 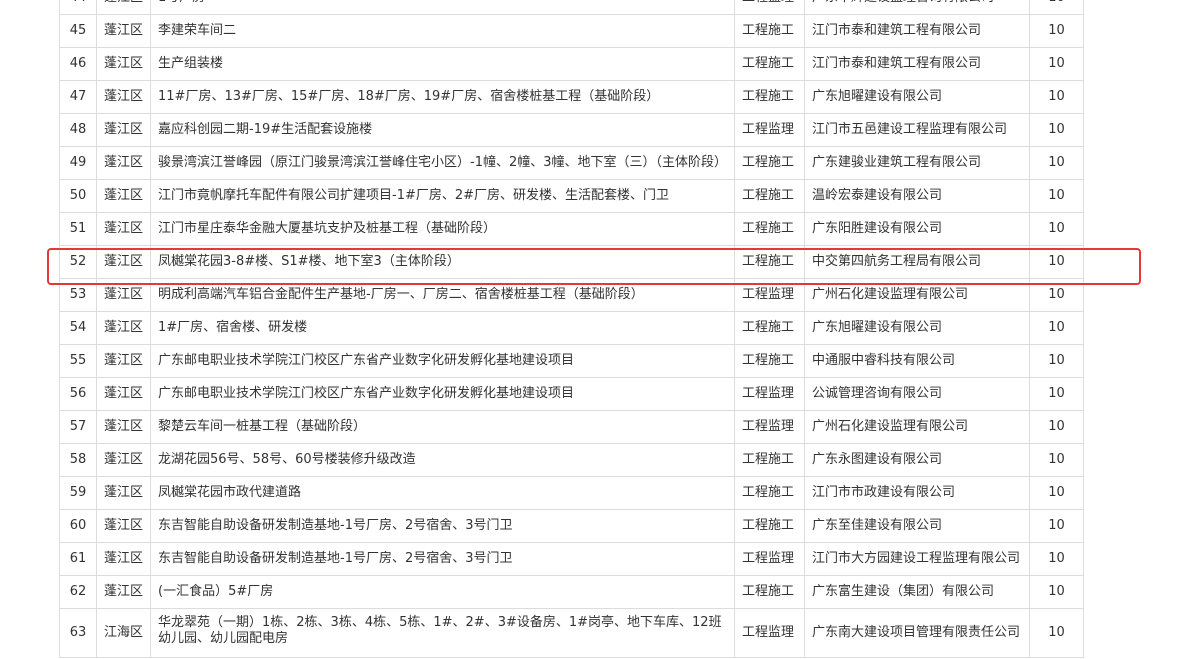 I want to click on company-cell: 广东永图建设有限公司, so click(x=917, y=460).